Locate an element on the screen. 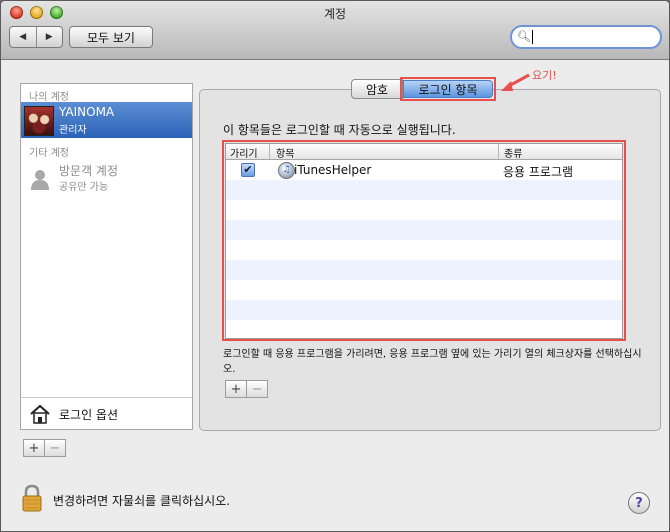  text-caret is located at coordinates (532, 37).